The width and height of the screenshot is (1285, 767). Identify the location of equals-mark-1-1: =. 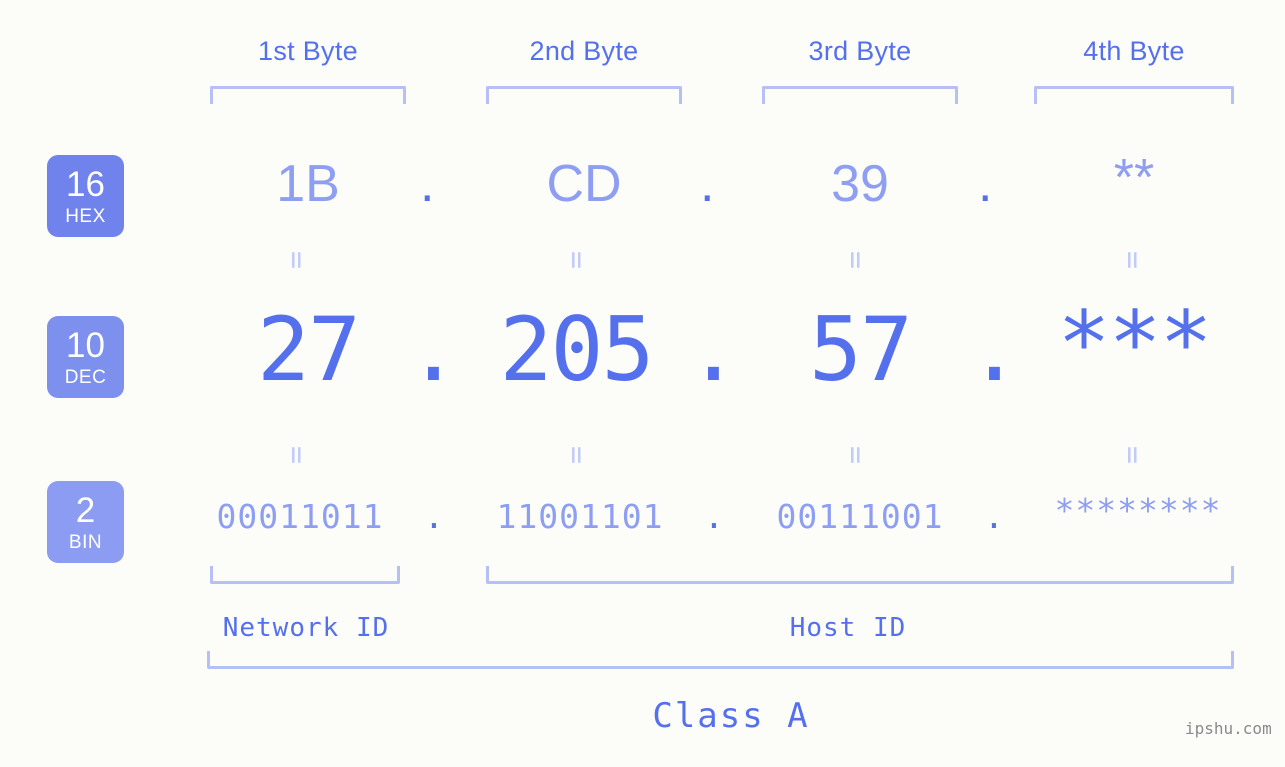
(297, 260).